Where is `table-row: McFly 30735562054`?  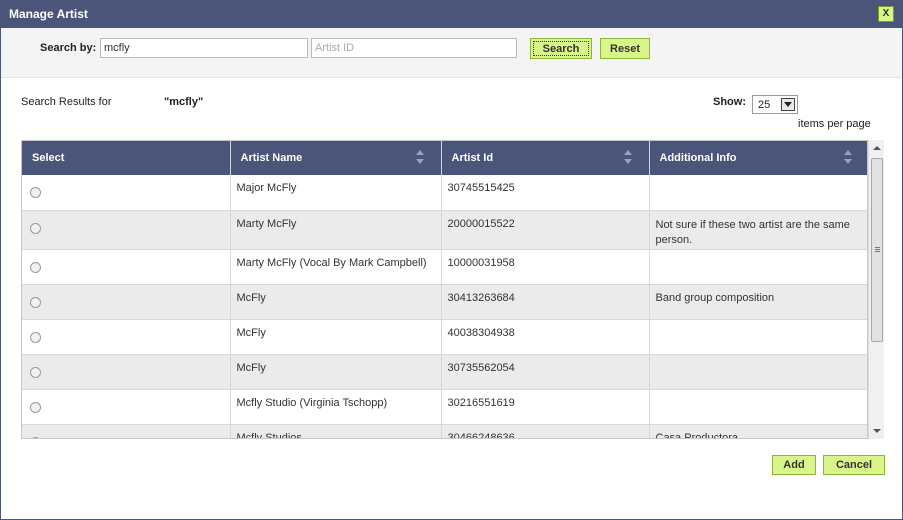 table-row: McFly 30735562054 is located at coordinates (444, 372).